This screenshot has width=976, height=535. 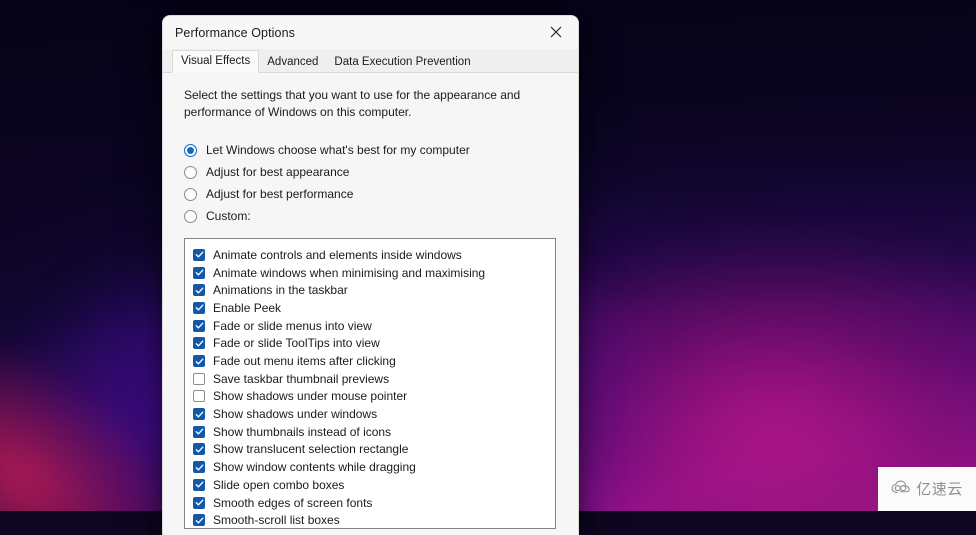 What do you see at coordinates (279, 484) in the screenshot?
I see `list-item-label: Slide open combo boxes` at bounding box center [279, 484].